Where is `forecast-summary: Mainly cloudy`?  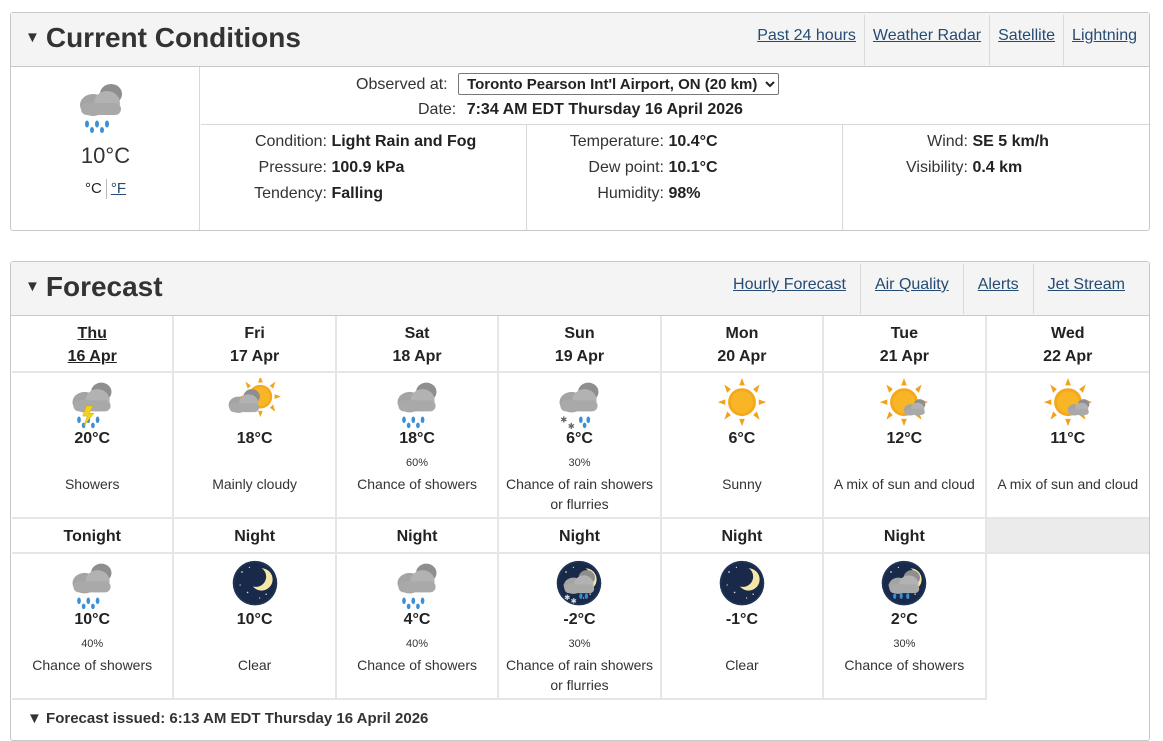
forecast-summary: Mainly cloudy is located at coordinates (255, 484).